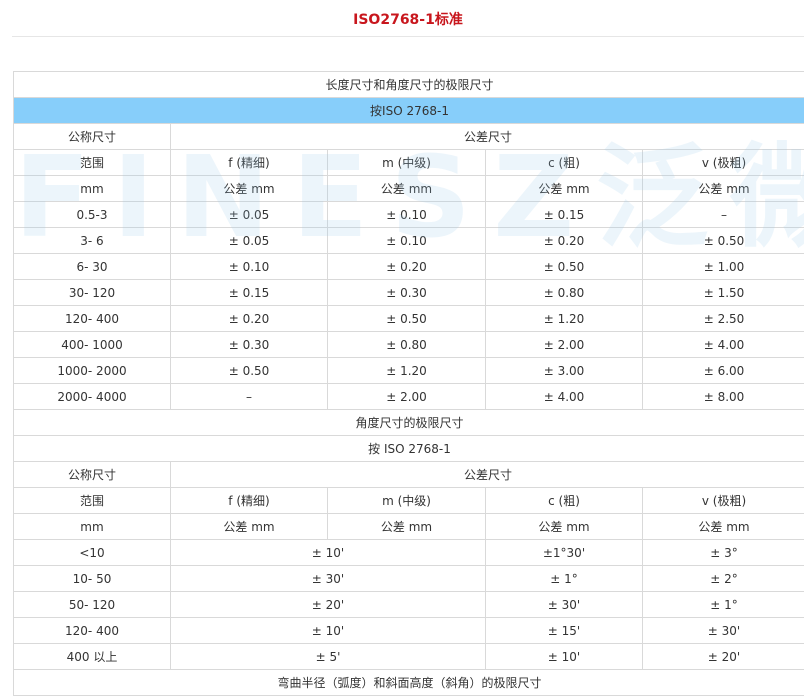 The image size is (804, 696). What do you see at coordinates (723, 397) in the screenshot?
I see `table-cell: ± 8.00` at bounding box center [723, 397].